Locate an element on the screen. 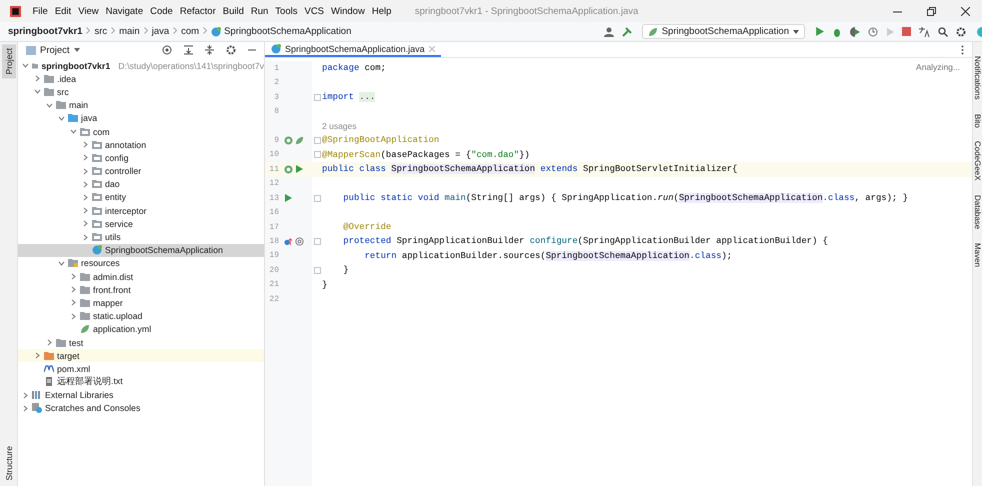 This screenshot has width=982, height=486. tree-item: springboot7vkr1 D:\study\operations\141\springboot7v is located at coordinates (141, 65).